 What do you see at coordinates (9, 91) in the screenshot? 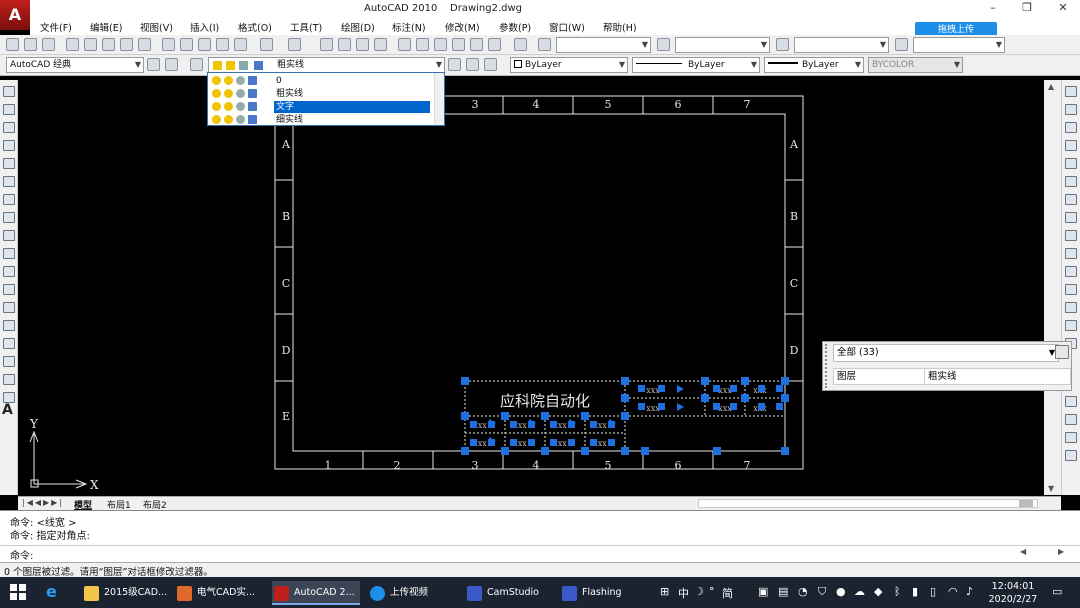
I see `line-icon` at bounding box center [9, 91].